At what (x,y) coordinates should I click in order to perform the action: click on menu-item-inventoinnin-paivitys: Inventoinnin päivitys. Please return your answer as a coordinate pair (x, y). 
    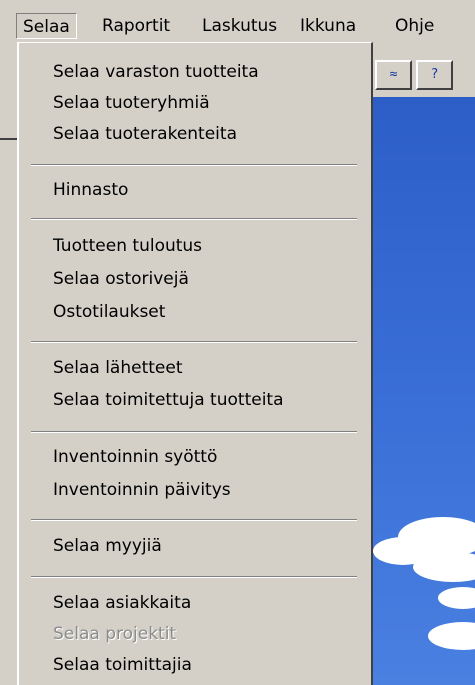
    Looking at the image, I should click on (195, 490).